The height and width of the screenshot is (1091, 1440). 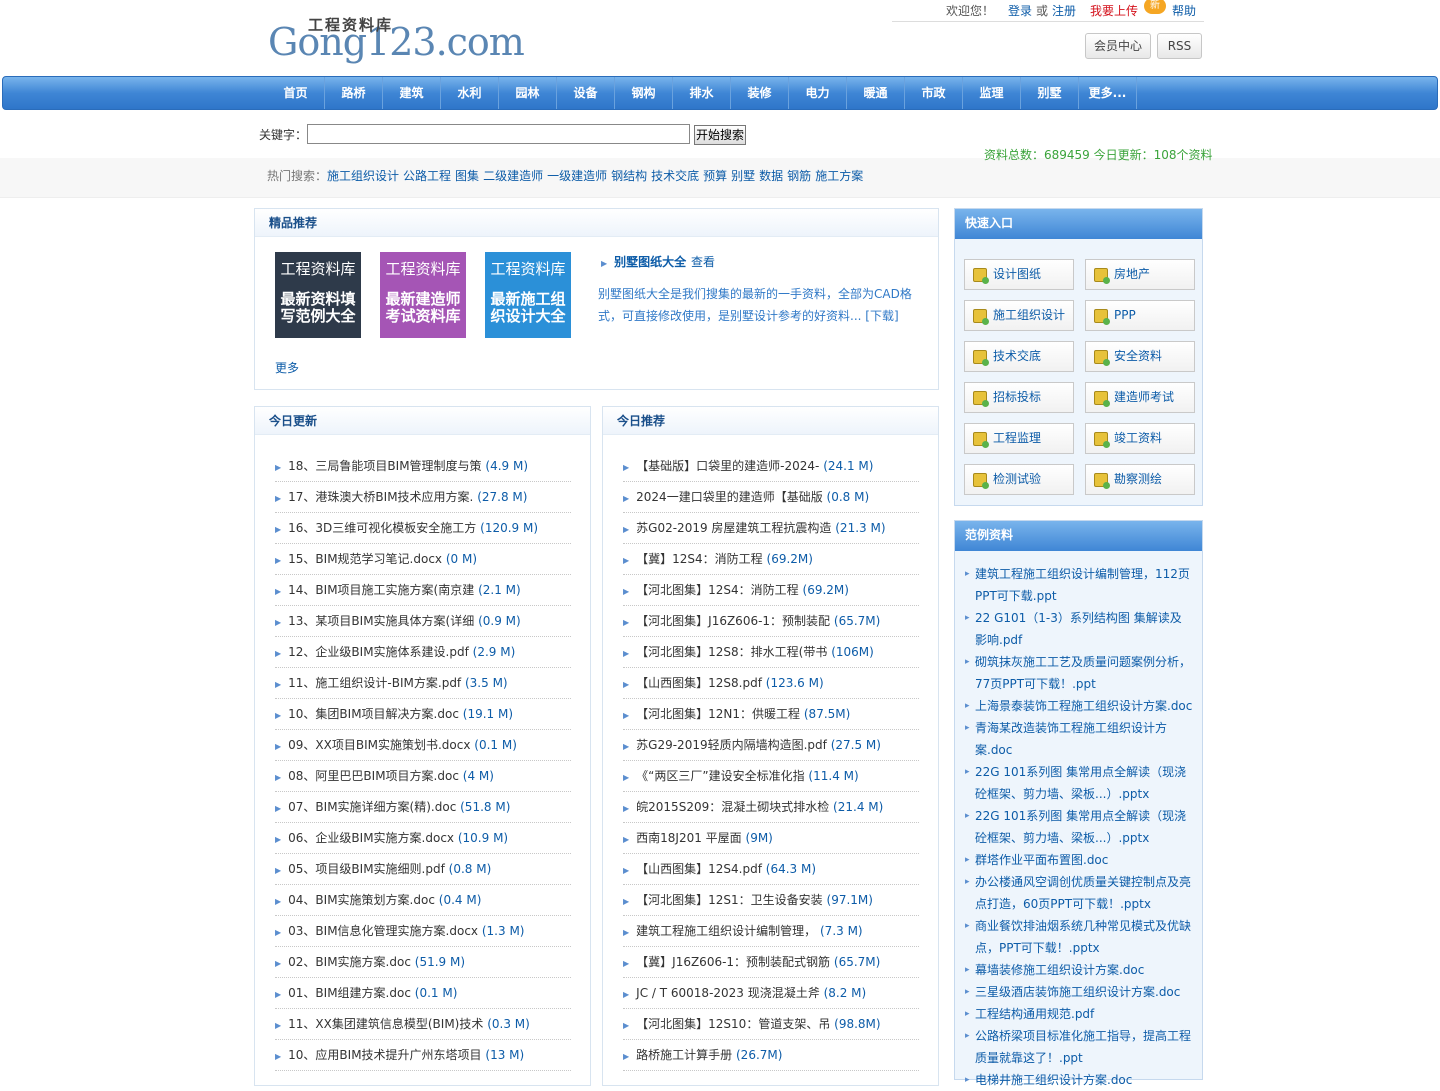 I want to click on list-item: ▶ 【河北图集】12S4：消防工程 (69.2M), so click(x=771, y=590).